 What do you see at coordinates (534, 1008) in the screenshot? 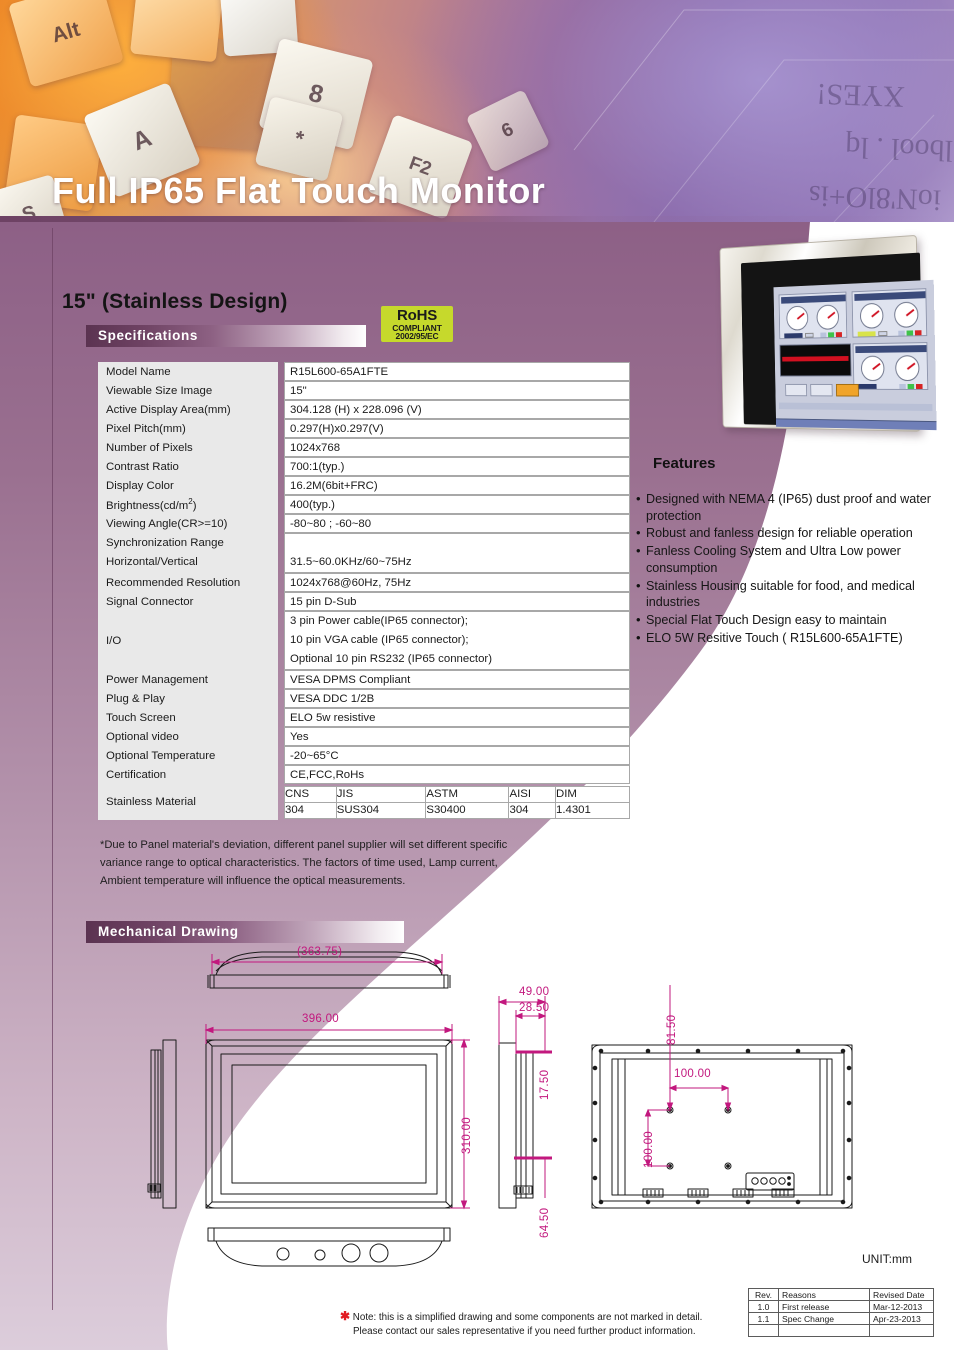
I see `dim-side-depth-inner: 28.50` at bounding box center [534, 1008].